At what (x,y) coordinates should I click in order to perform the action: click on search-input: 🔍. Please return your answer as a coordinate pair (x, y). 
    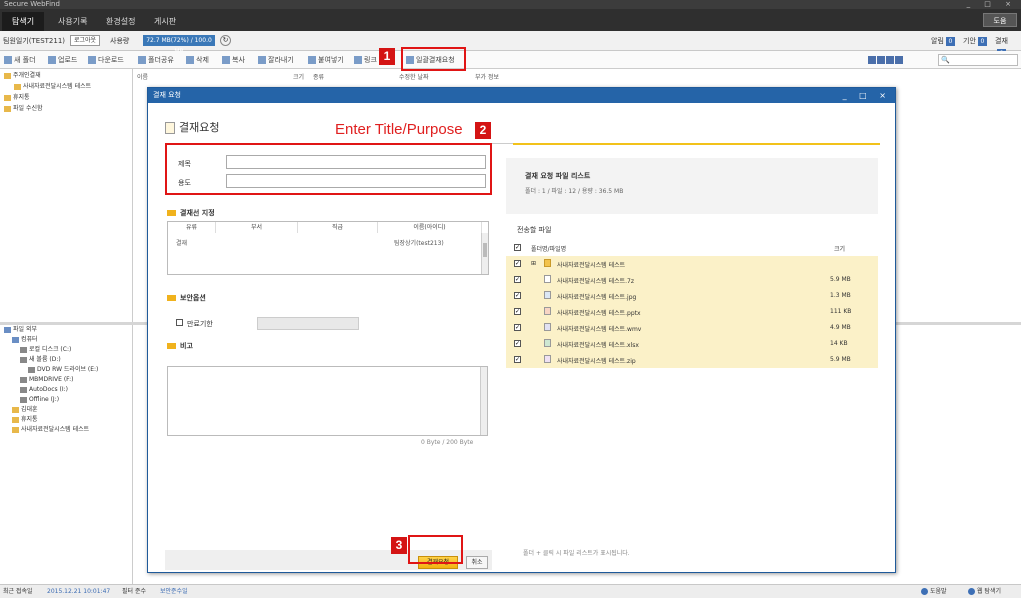
    Looking at the image, I should click on (978, 60).